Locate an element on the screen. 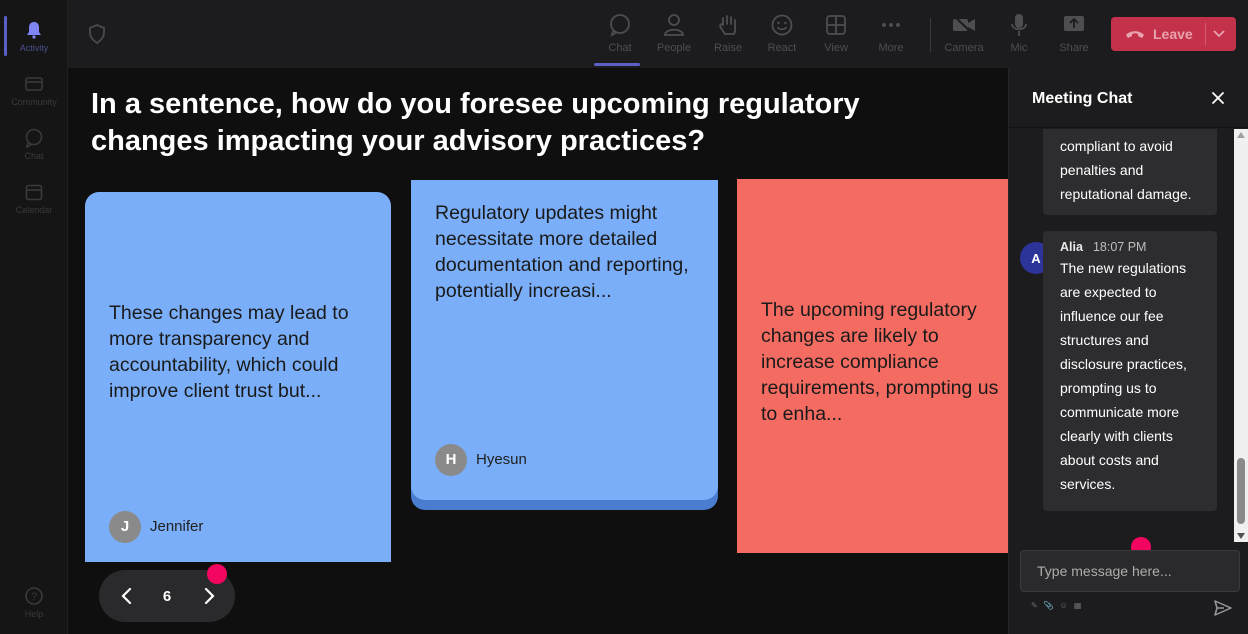 The image size is (1248, 634). scroll-down-arrow-icon is located at coordinates (1241, 536).